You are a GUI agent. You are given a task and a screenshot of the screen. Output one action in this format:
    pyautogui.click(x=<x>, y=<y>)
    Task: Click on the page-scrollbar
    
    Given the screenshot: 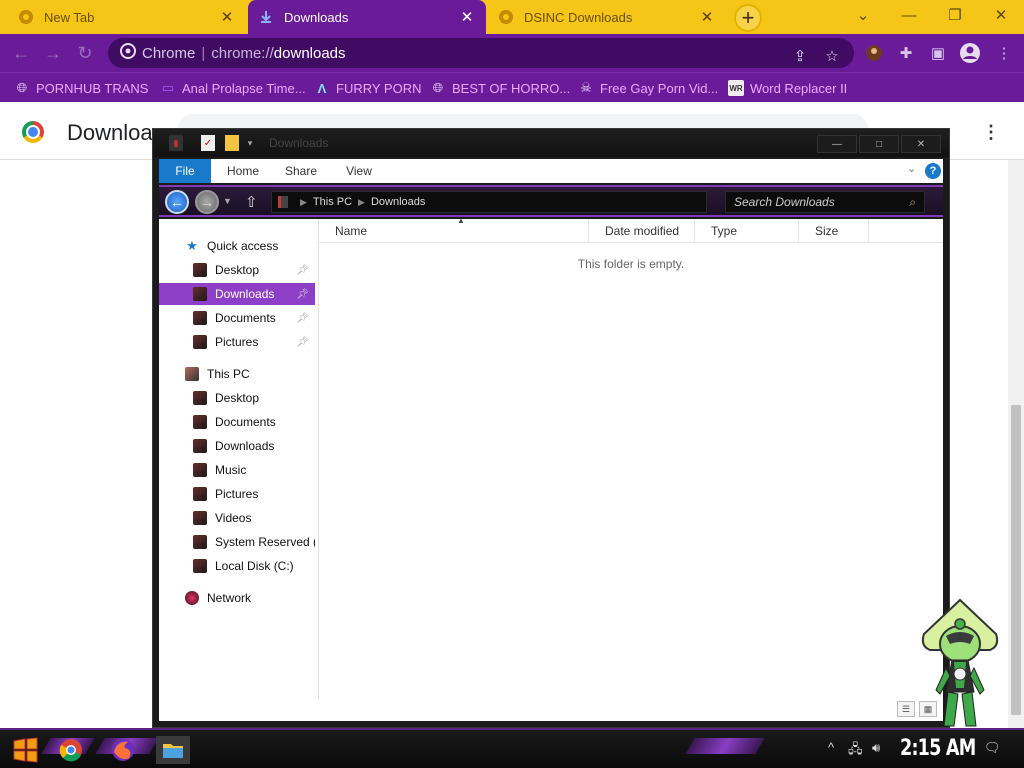 What is the action you would take?
    pyautogui.click(x=1016, y=446)
    